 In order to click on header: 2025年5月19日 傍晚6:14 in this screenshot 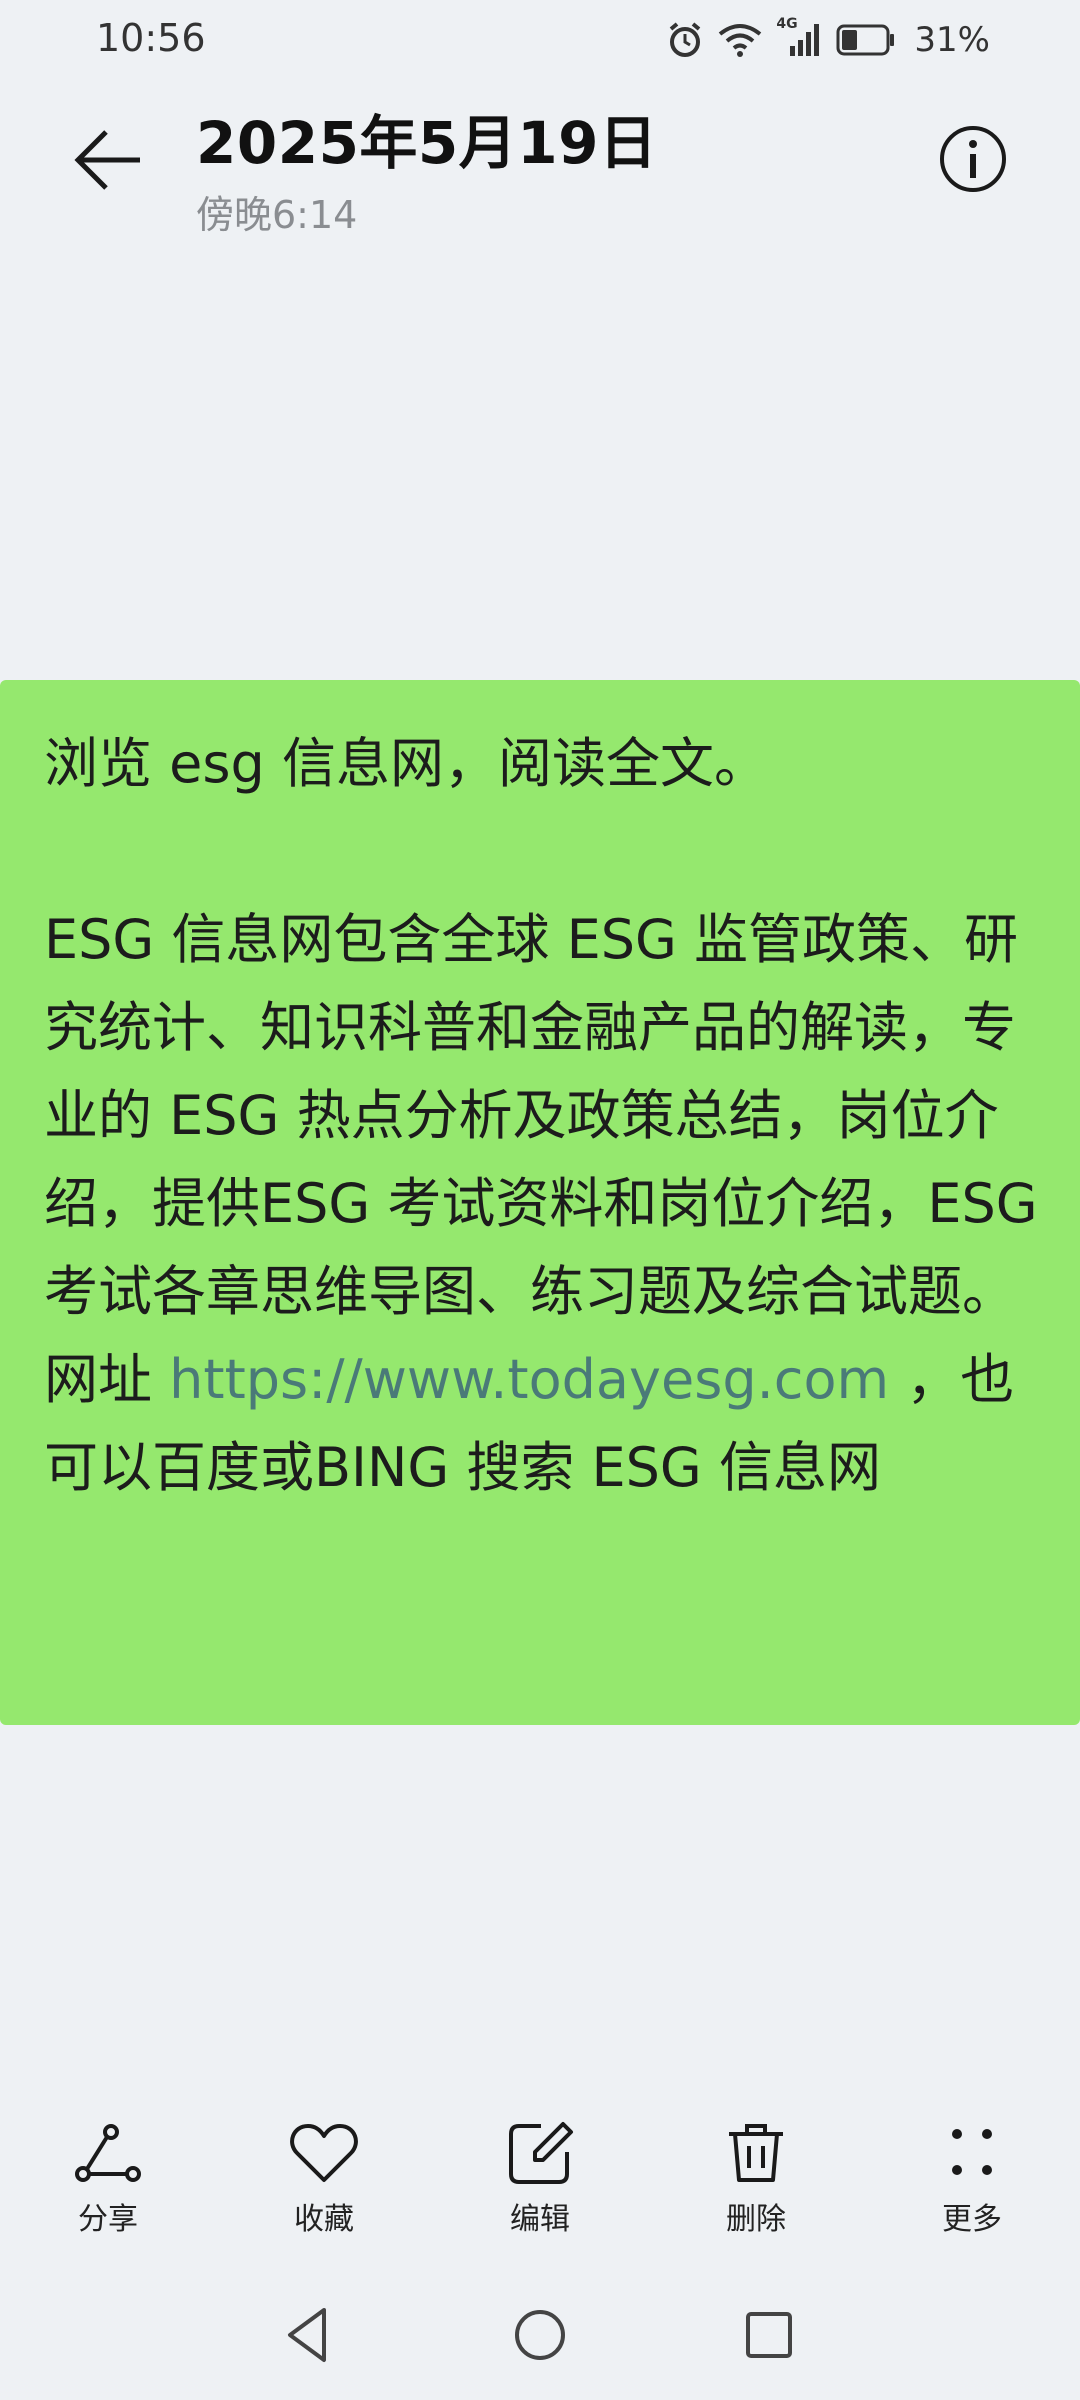, I will do `click(540, 158)`.